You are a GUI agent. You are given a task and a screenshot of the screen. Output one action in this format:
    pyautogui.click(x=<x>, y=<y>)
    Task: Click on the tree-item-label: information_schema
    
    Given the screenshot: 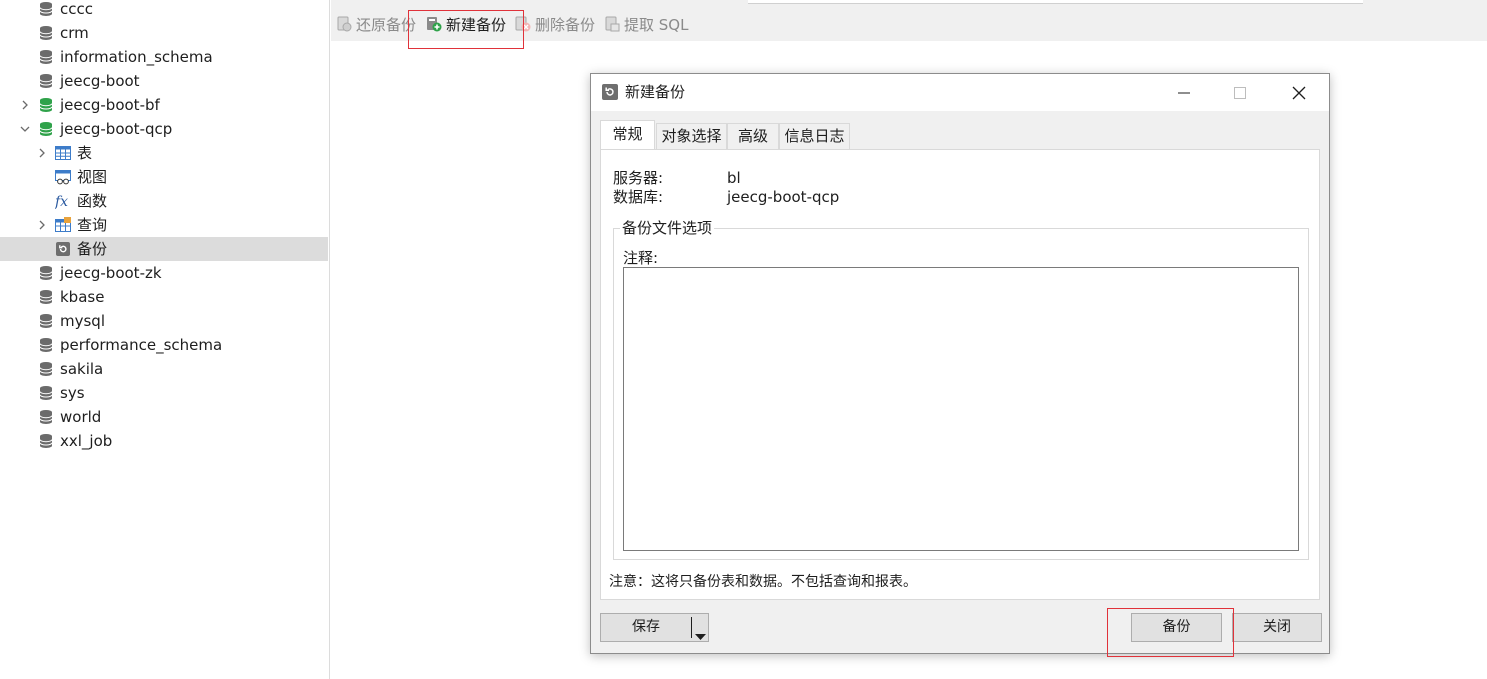 What is the action you would take?
    pyautogui.click(x=136, y=57)
    